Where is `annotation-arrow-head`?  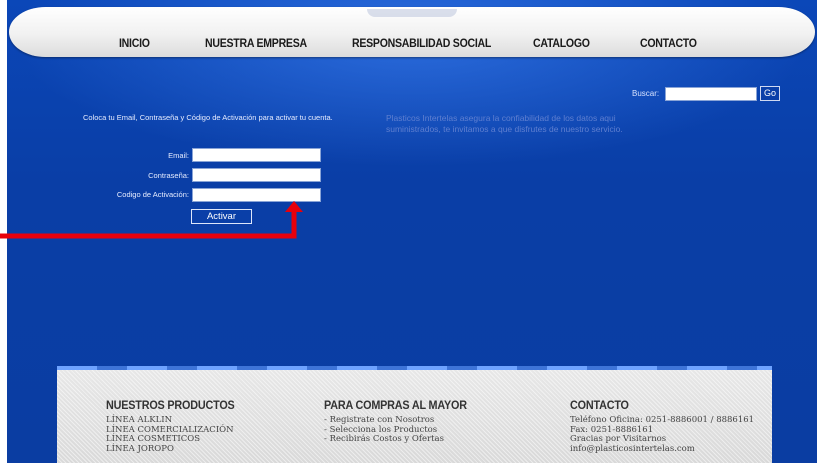
annotation-arrow-head is located at coordinates (294, 206).